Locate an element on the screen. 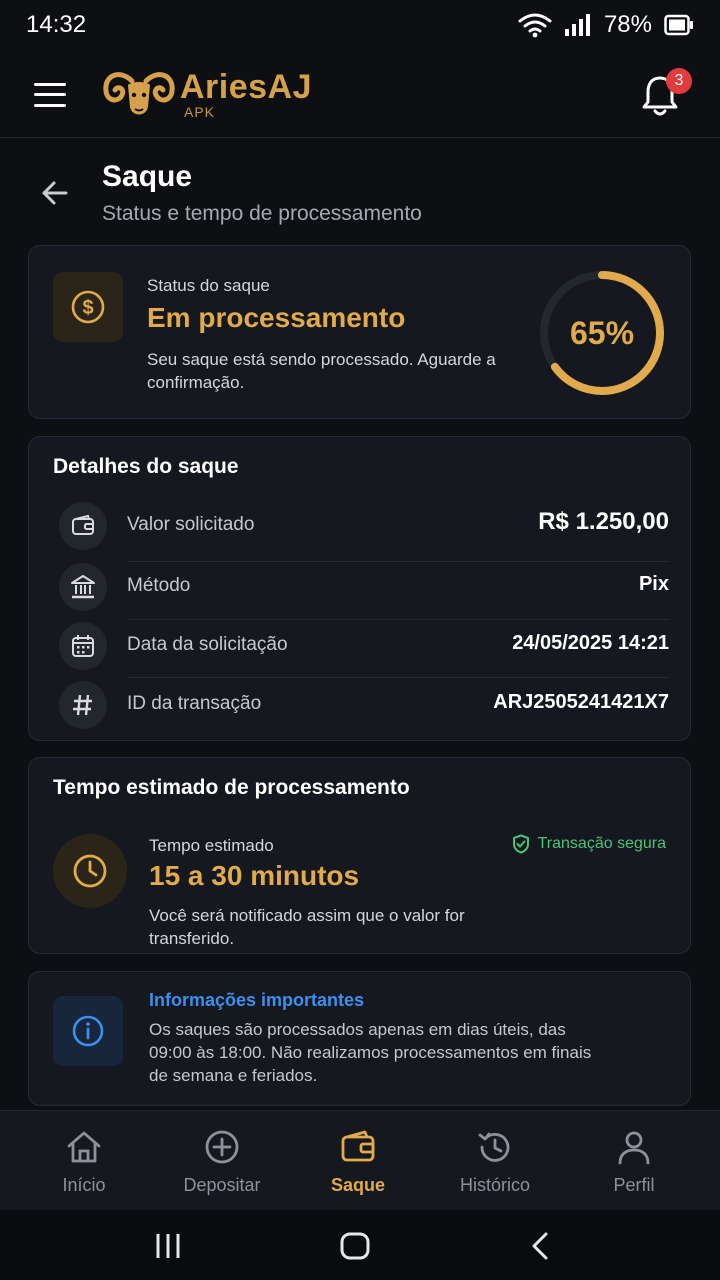  brand-logo: AriesAJ APK is located at coordinates (207, 95).